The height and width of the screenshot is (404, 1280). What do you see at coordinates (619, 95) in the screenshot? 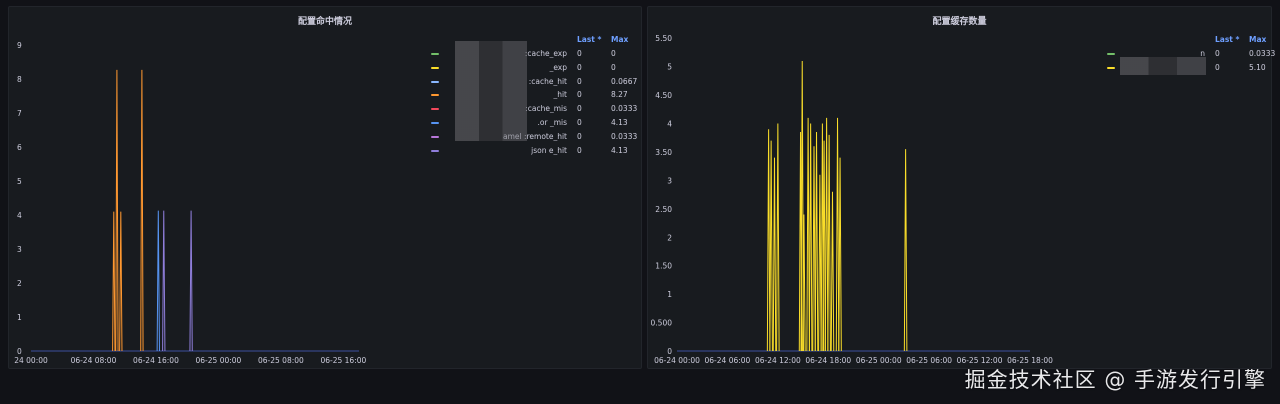
I see `legend-max-value: 8.27` at bounding box center [619, 95].